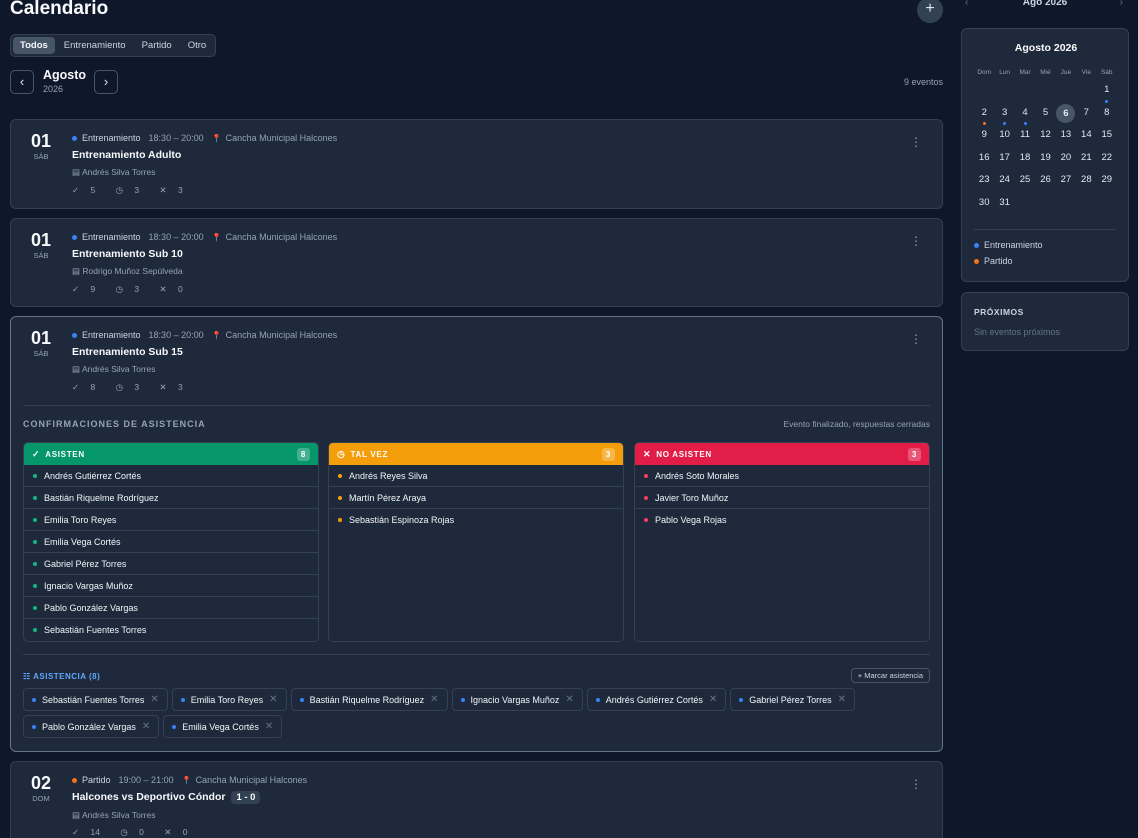 The image size is (1138, 838). I want to click on calendar-day: 2, so click(984, 115).